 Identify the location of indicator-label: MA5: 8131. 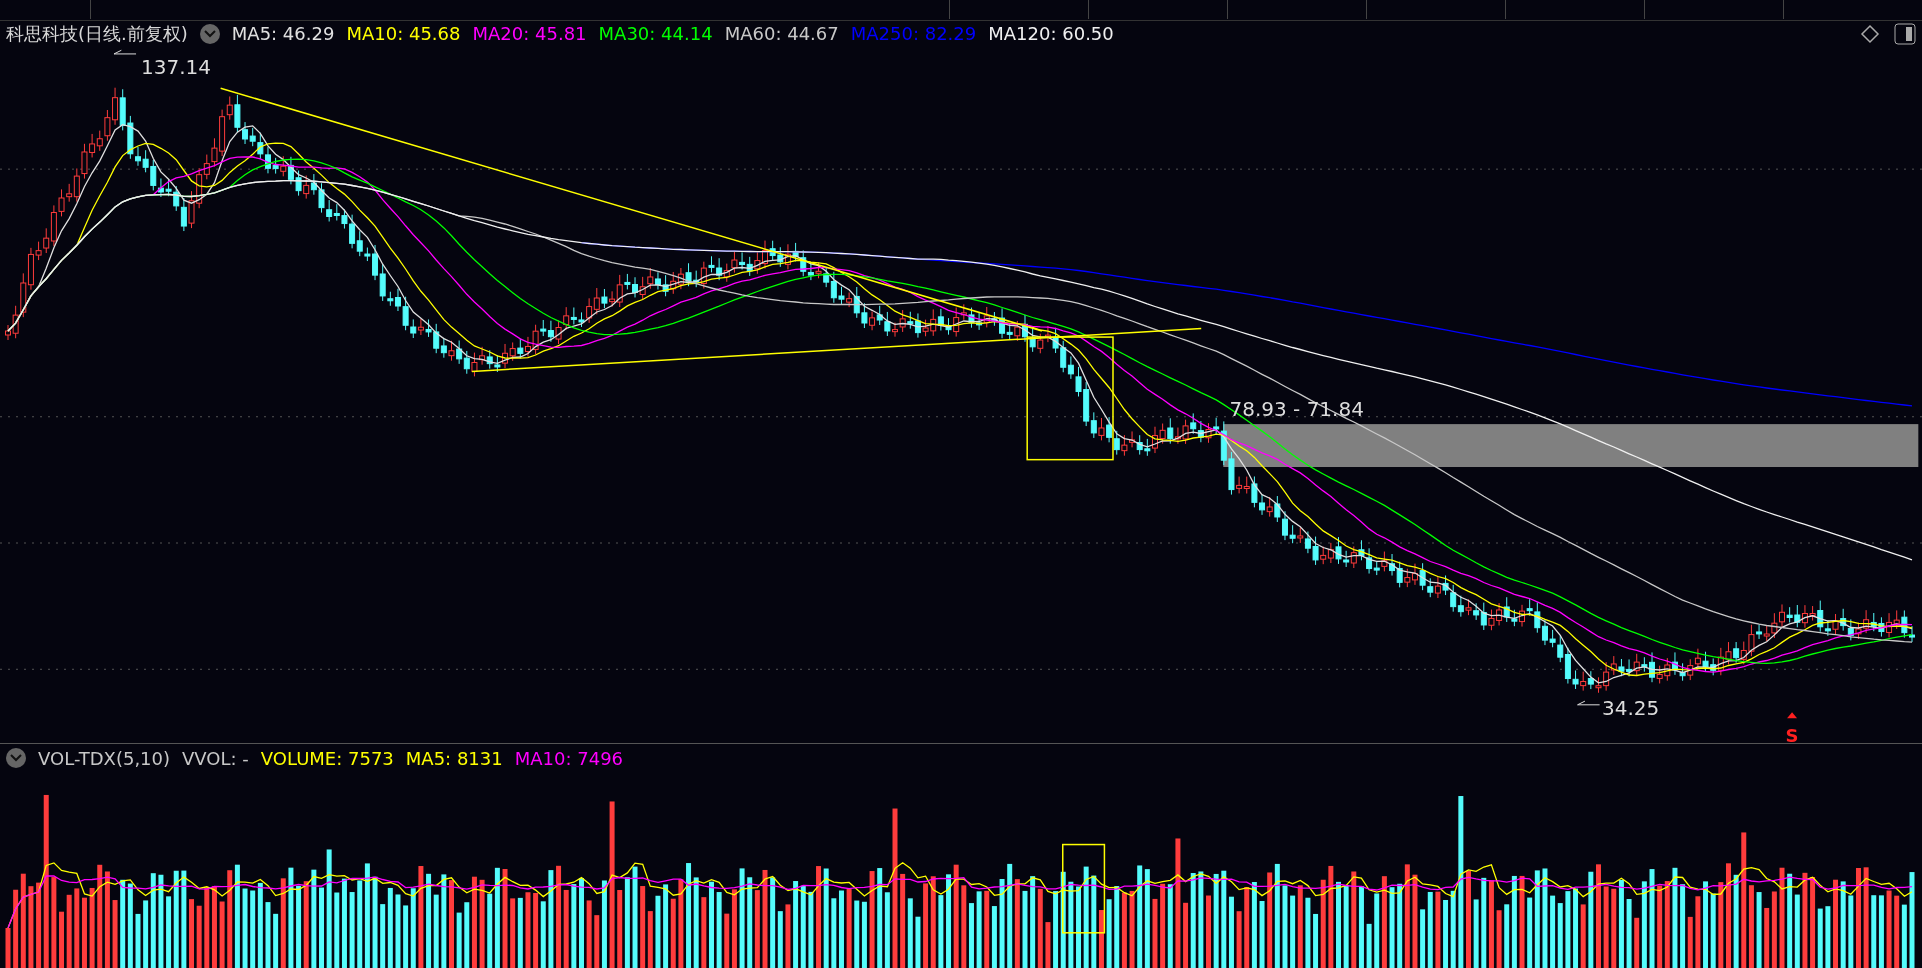
(454, 758).